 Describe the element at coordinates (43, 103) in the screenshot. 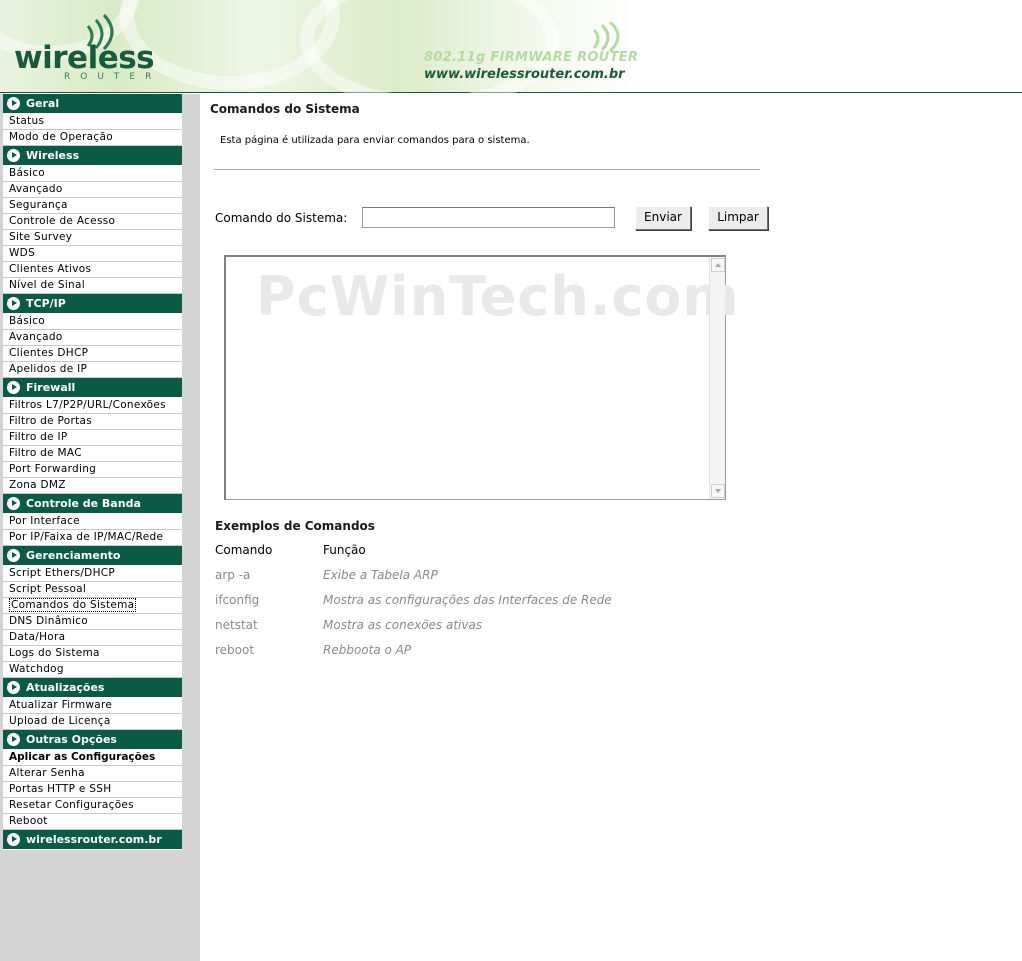

I see `menu-section-label: Geral` at that location.